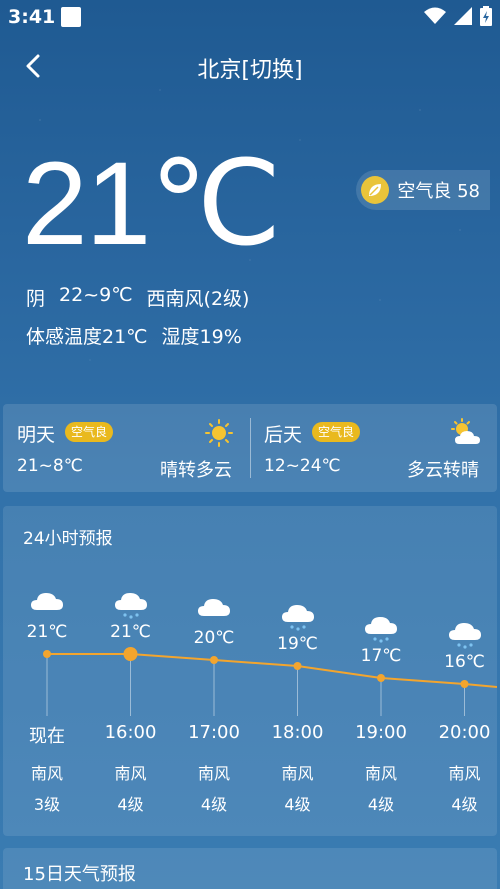 Image resolution: width=500 pixels, height=889 pixels. I want to click on current-wind: 西南风(2级), so click(198, 299).